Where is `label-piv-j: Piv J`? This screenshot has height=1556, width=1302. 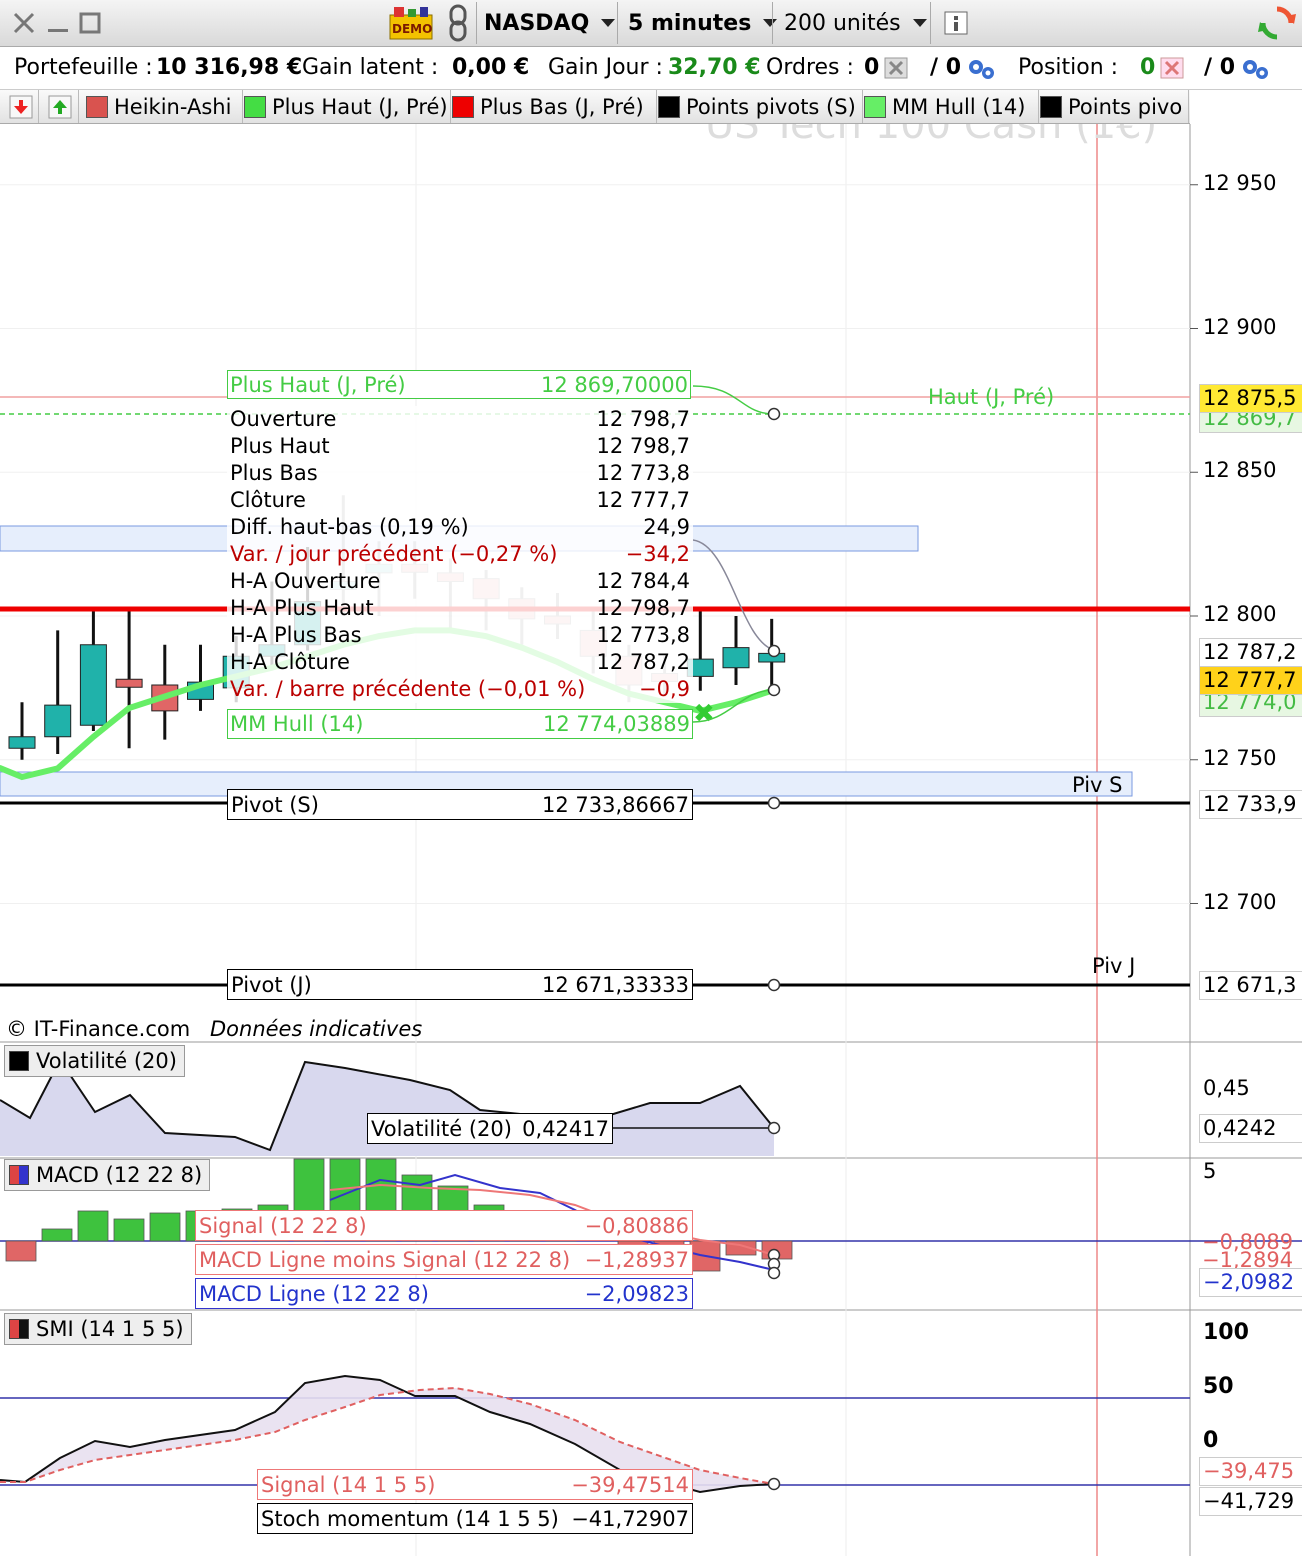 label-piv-j: Piv J is located at coordinates (1114, 966).